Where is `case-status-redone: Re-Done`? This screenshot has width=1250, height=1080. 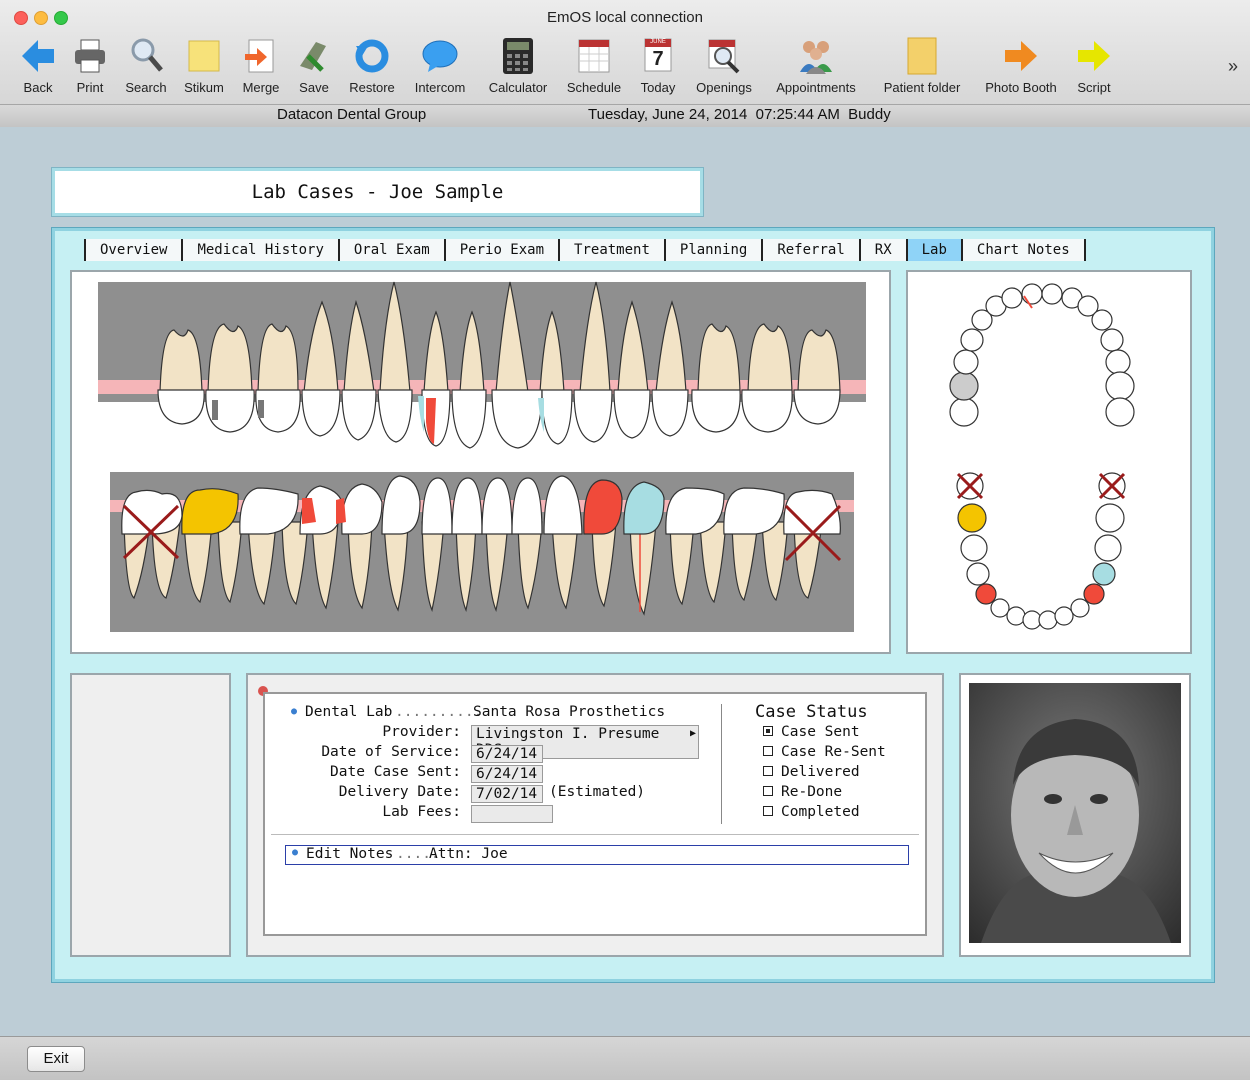 case-status-redone: Re-Done is located at coordinates (802, 792).